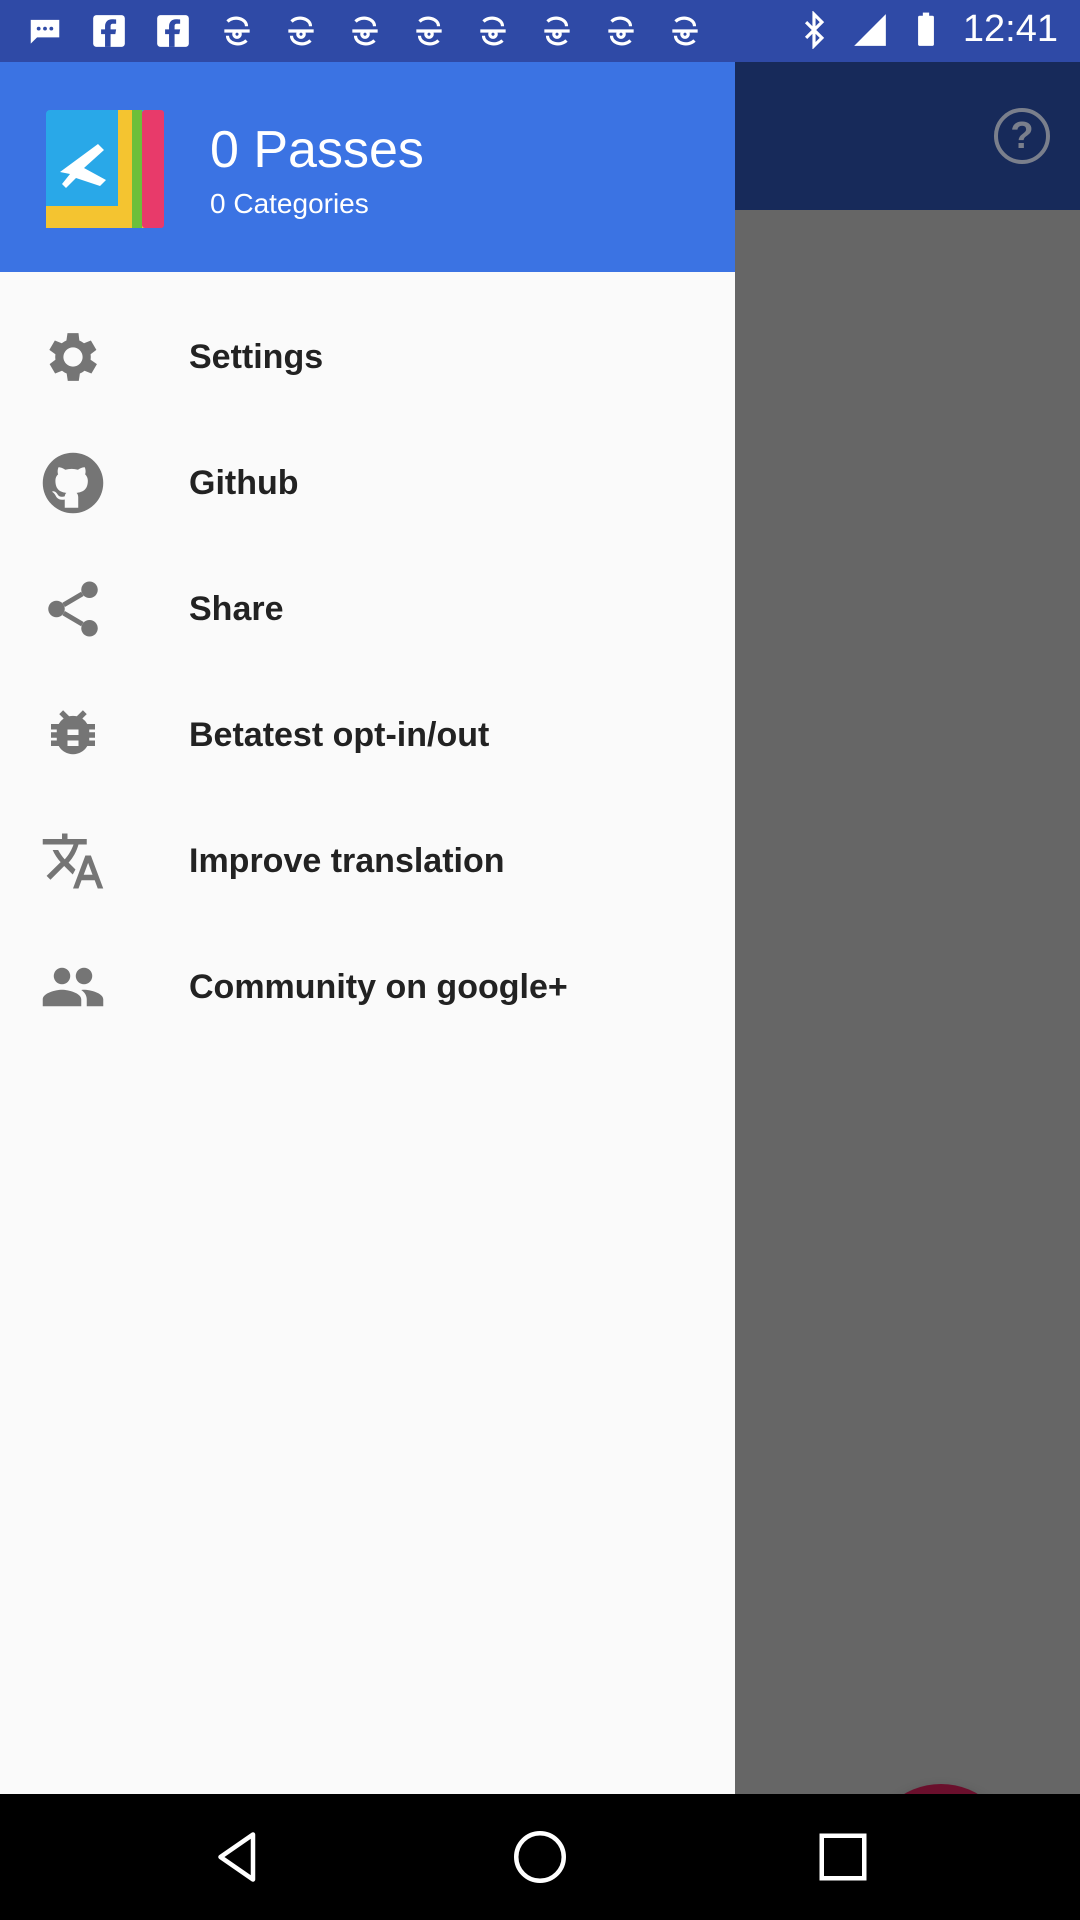  Describe the element at coordinates (256, 356) in the screenshot. I see `menu-label-settings: Settings` at that location.